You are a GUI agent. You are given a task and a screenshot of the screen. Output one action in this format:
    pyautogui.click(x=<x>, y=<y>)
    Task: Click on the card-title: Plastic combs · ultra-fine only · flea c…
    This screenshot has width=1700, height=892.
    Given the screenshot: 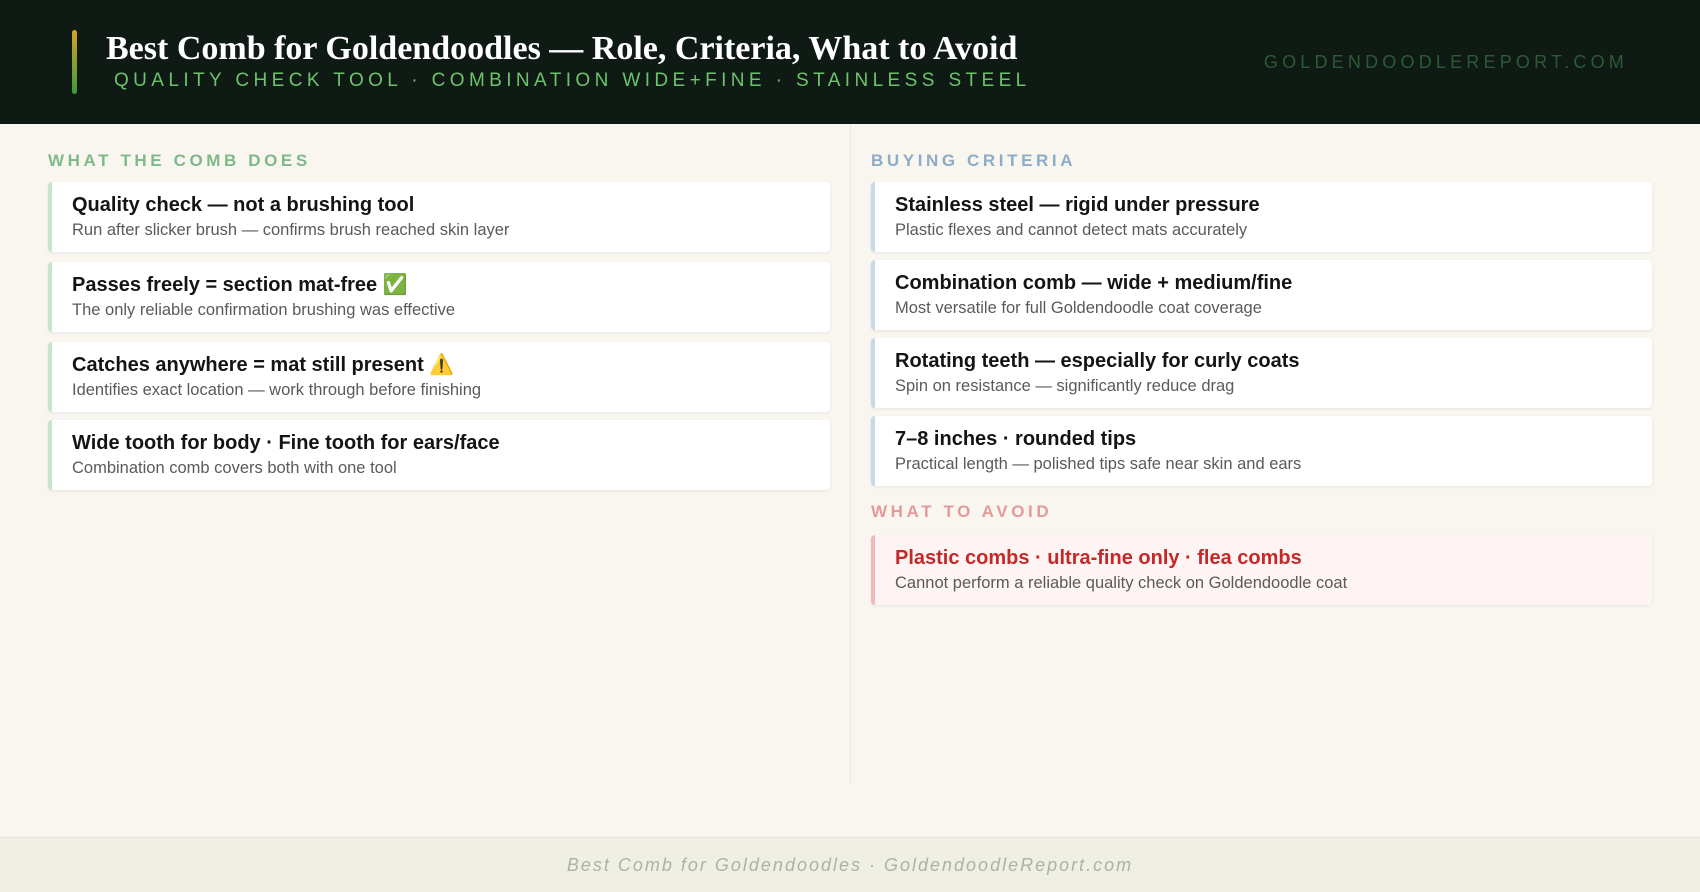 What is the action you would take?
    pyautogui.click(x=1098, y=558)
    